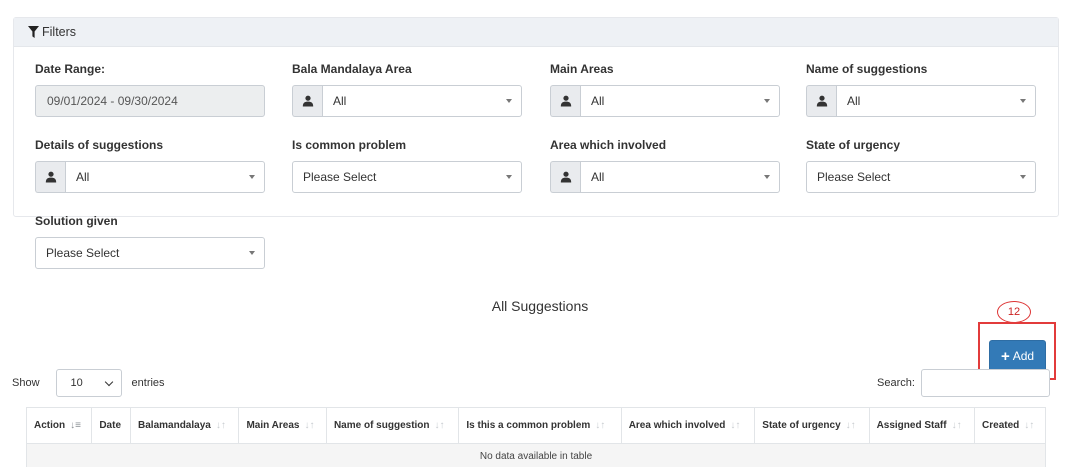 This screenshot has height=467, width=1080. I want to click on is-common-problem-select: Please Select, so click(407, 177).